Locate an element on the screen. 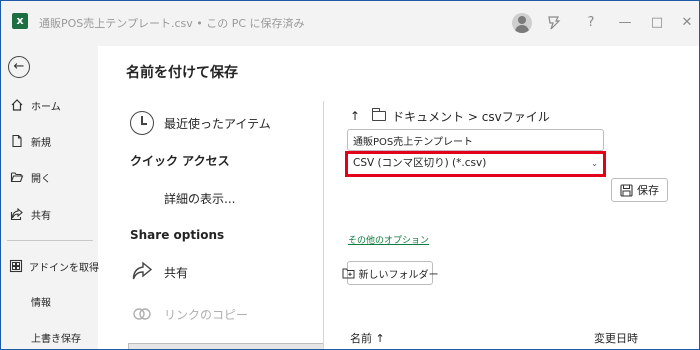 The height and width of the screenshot is (350, 700). help-button: ? is located at coordinates (591, 23).